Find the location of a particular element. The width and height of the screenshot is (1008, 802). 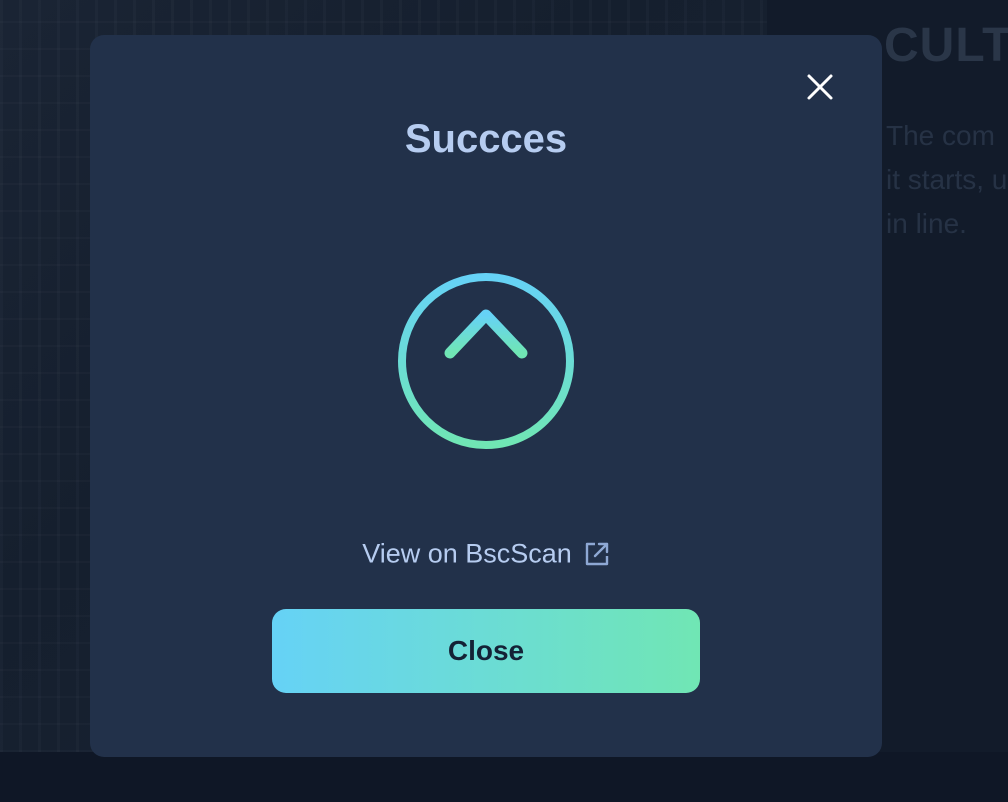

background-paragraph-line: in line. is located at coordinates (926, 223).